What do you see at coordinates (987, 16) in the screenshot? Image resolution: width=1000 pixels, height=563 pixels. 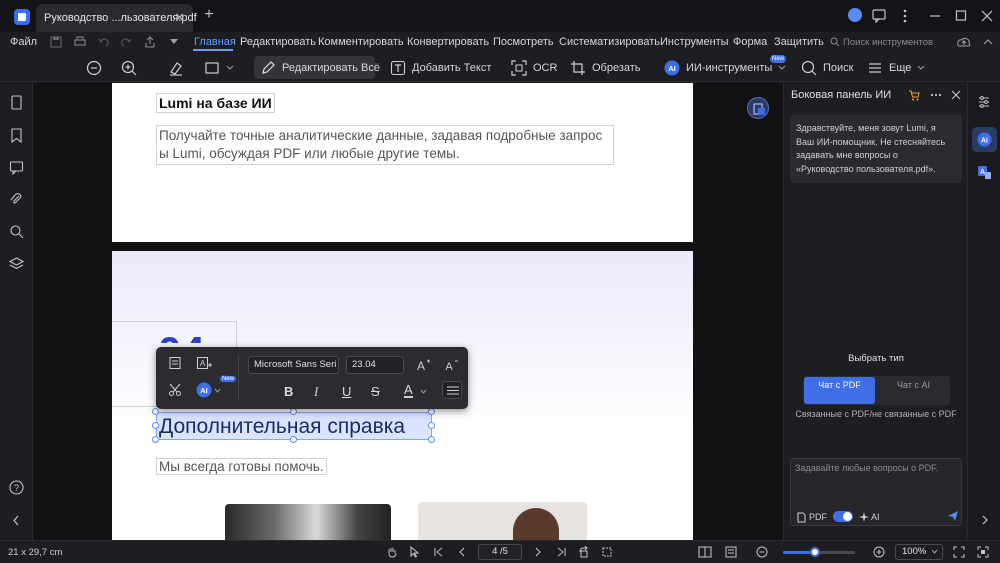 I see `window-close-icon` at bounding box center [987, 16].